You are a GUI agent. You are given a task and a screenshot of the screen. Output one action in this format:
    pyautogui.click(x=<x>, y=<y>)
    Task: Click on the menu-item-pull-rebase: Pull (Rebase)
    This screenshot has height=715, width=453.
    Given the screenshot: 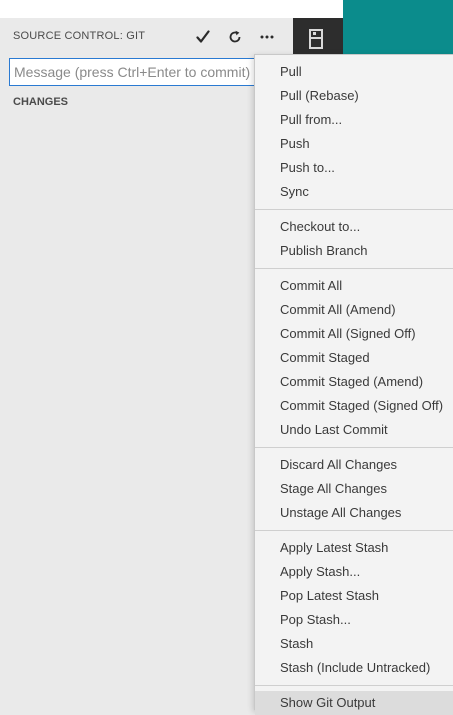 What is the action you would take?
    pyautogui.click(x=354, y=96)
    